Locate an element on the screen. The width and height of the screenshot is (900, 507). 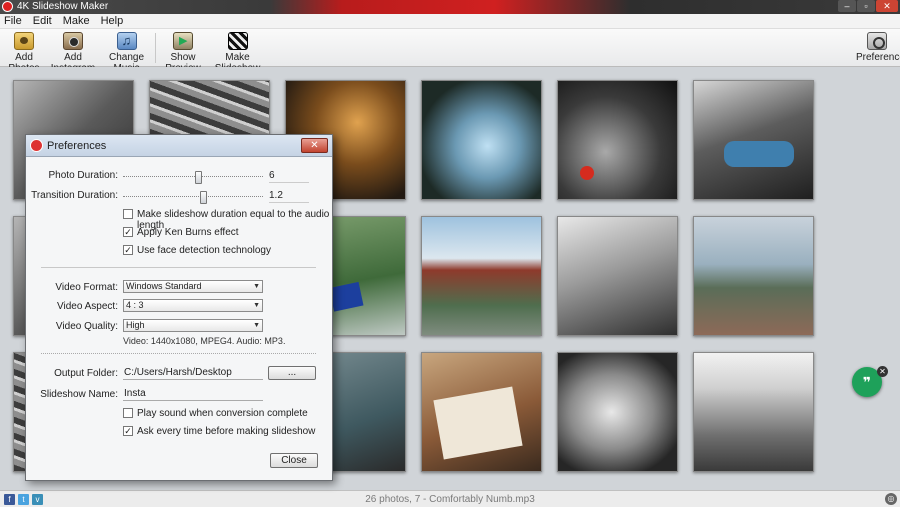
music-icon is located at coordinates (126, 41).